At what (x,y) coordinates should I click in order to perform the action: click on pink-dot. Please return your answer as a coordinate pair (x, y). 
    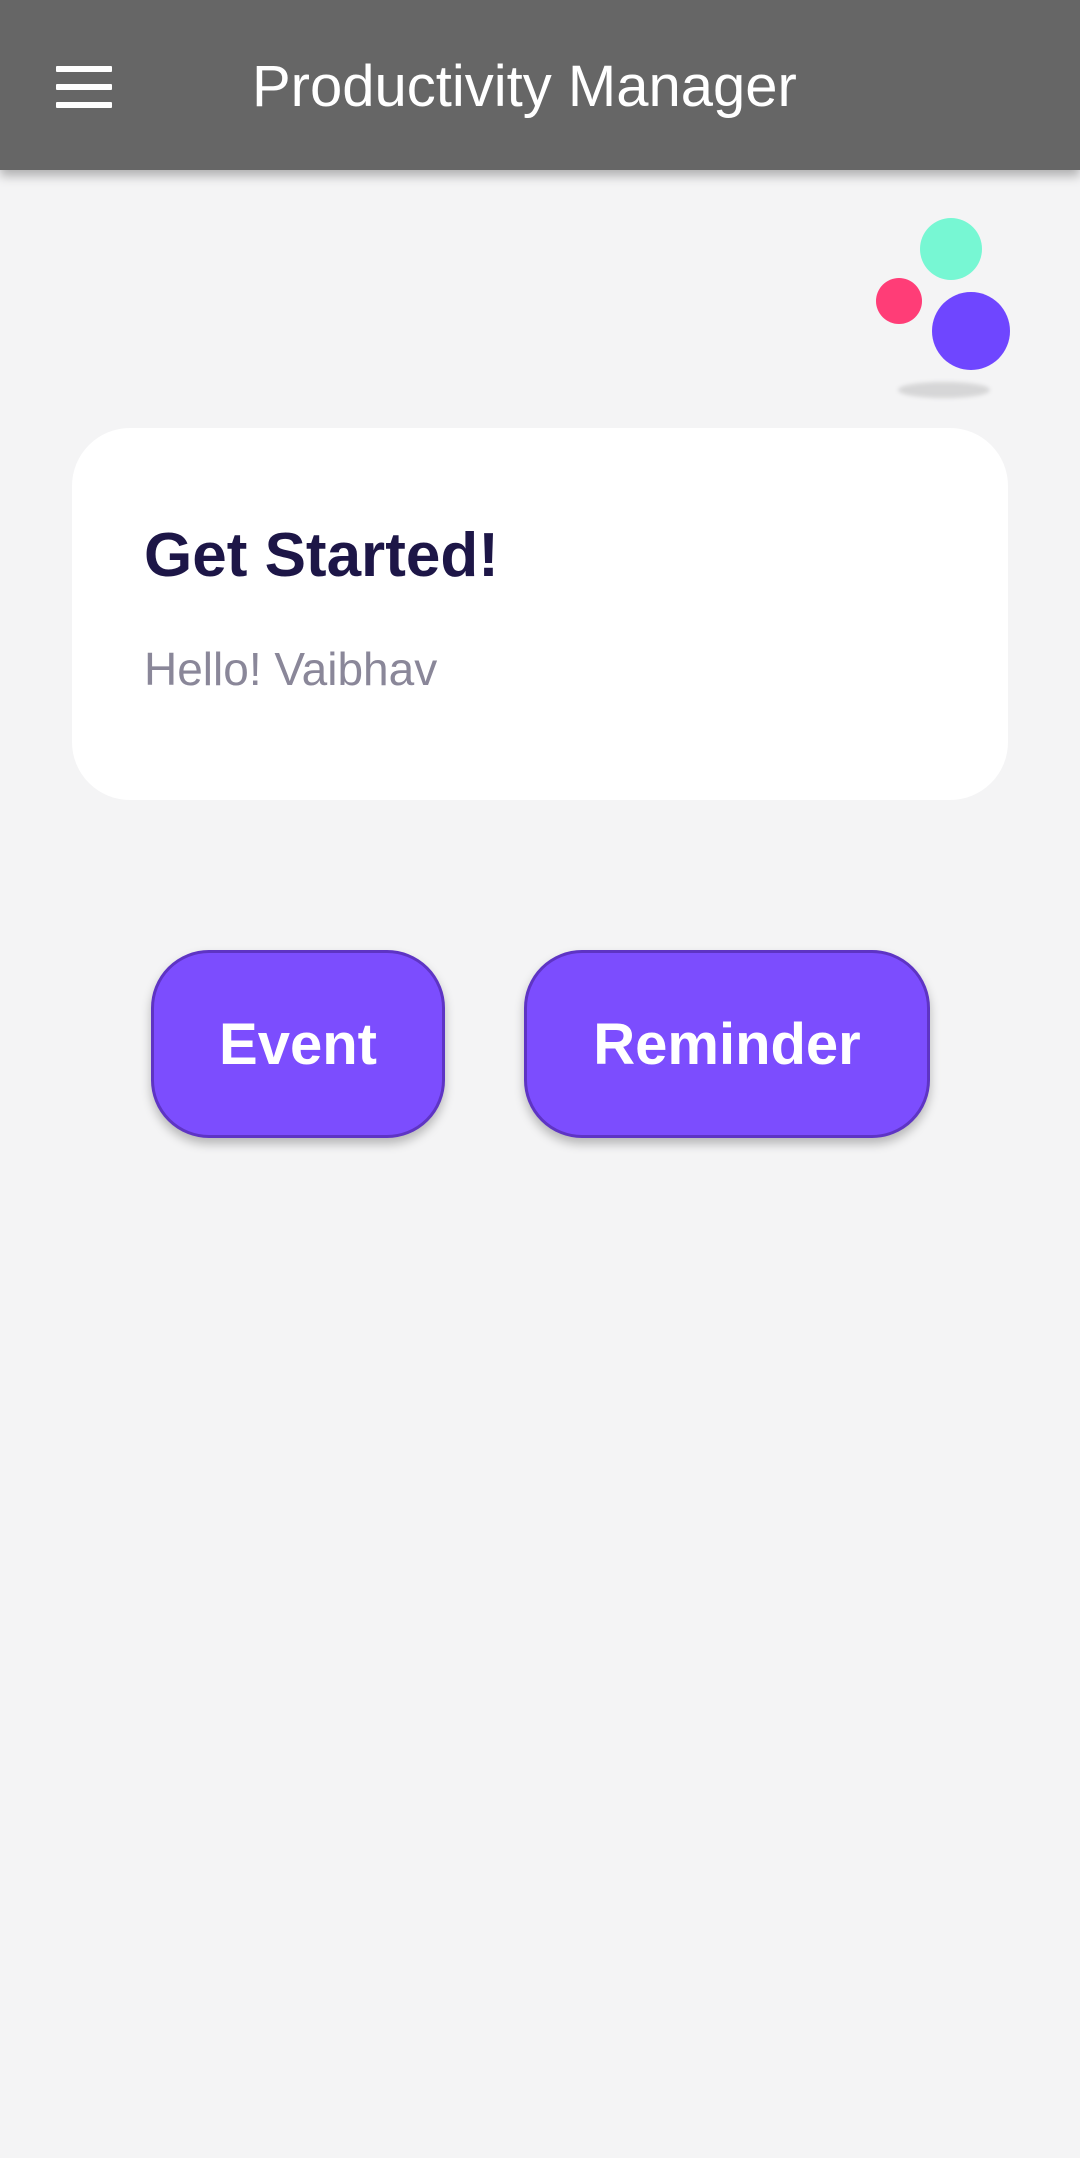
    Looking at the image, I should click on (899, 301).